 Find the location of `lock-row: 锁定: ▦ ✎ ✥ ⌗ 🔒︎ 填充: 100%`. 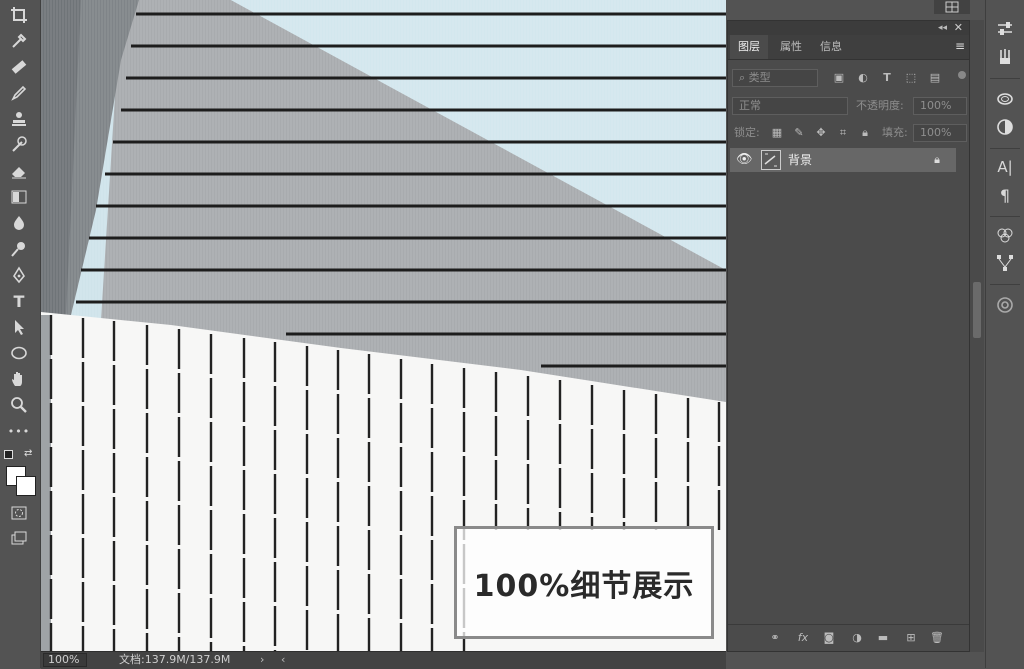

lock-row: 锁定: ▦ ✎ ✥ ⌗ 🔒︎ 填充: 100% is located at coordinates (848, 135).